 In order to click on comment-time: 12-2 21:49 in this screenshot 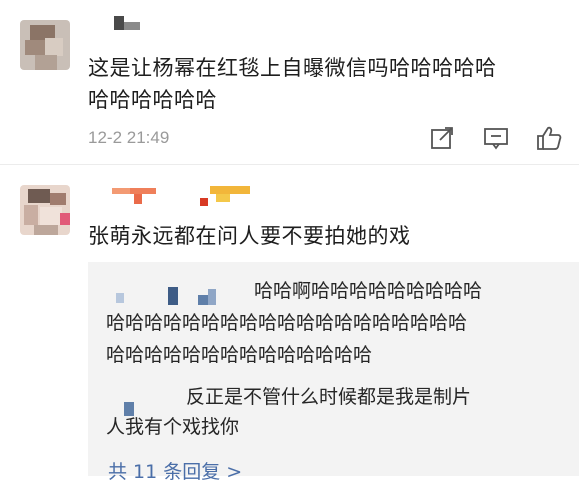, I will do `click(129, 137)`.